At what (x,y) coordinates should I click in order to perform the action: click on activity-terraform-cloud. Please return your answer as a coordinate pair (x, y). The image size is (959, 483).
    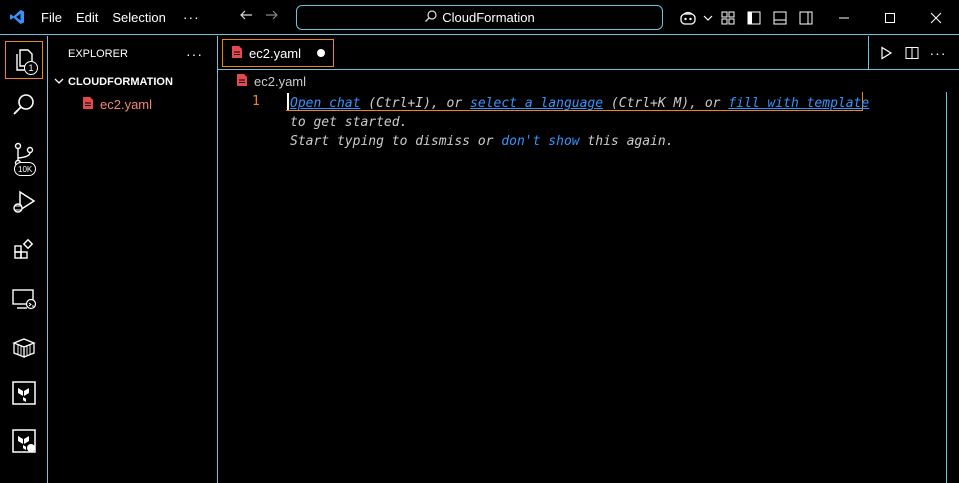
    Looking at the image, I should click on (24, 442).